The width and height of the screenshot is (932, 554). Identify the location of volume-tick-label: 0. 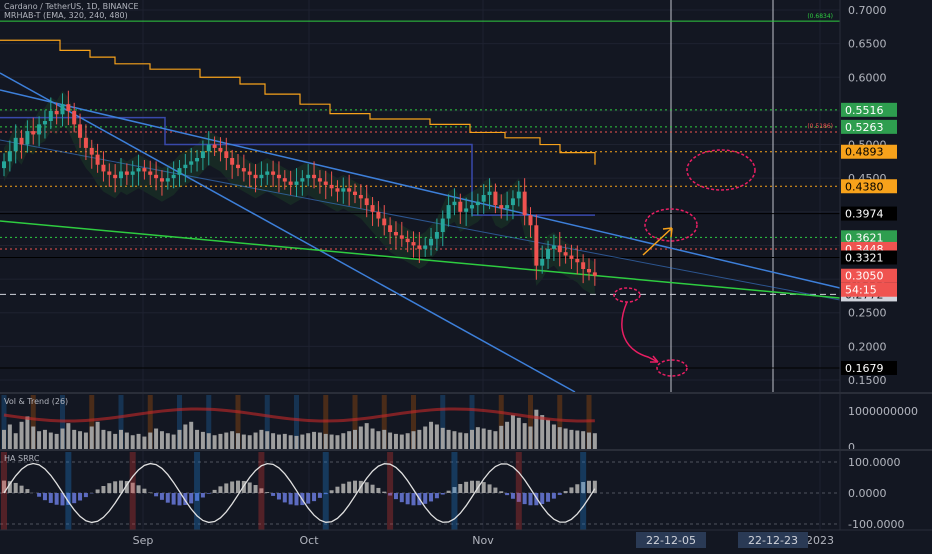
(851, 447).